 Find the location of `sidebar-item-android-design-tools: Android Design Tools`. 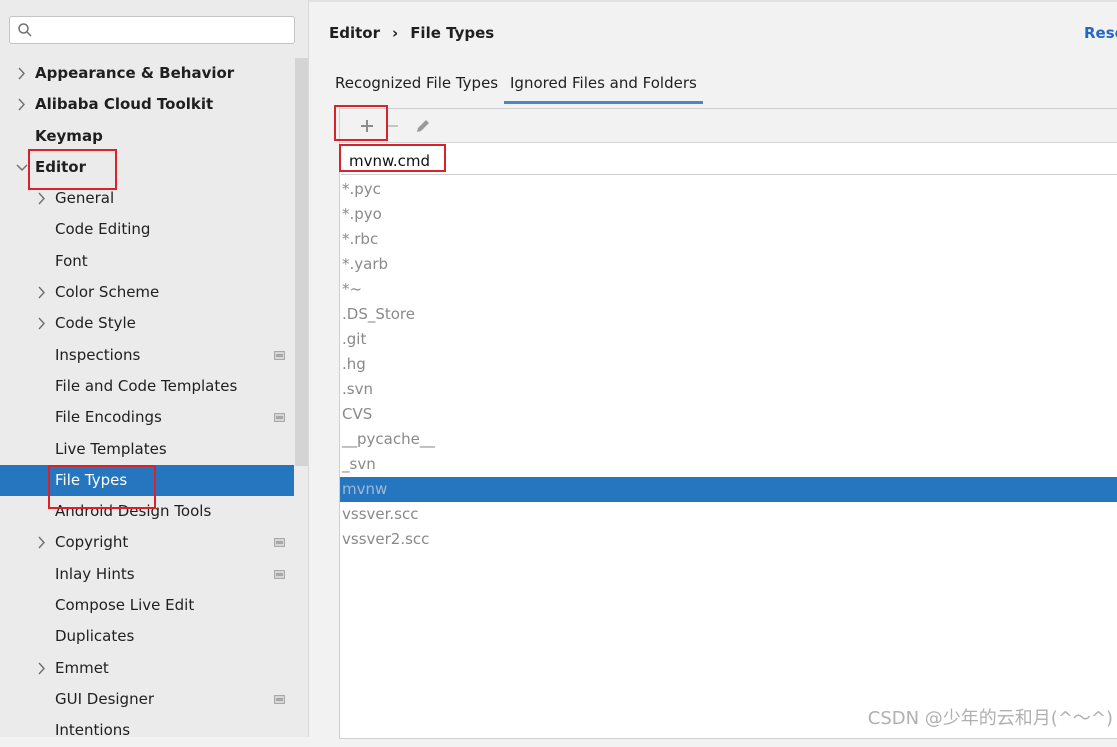

sidebar-item-android-design-tools: Android Design Tools is located at coordinates (147, 511).